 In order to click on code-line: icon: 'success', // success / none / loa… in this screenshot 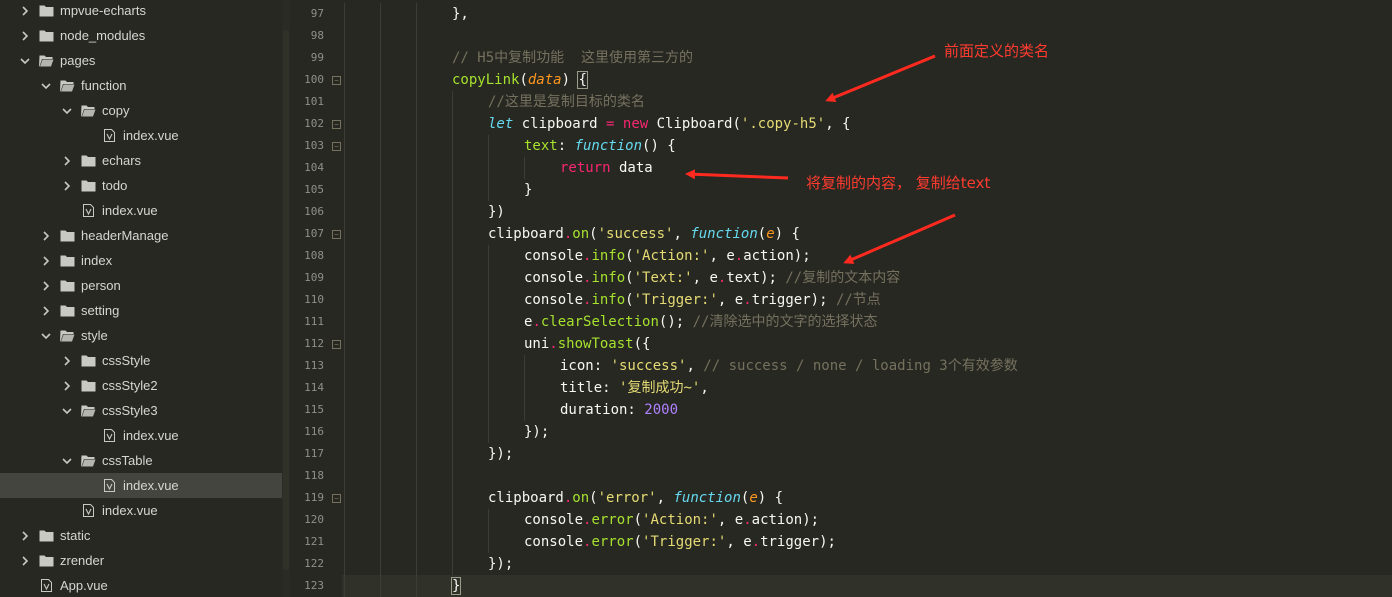, I will do `click(867, 366)`.